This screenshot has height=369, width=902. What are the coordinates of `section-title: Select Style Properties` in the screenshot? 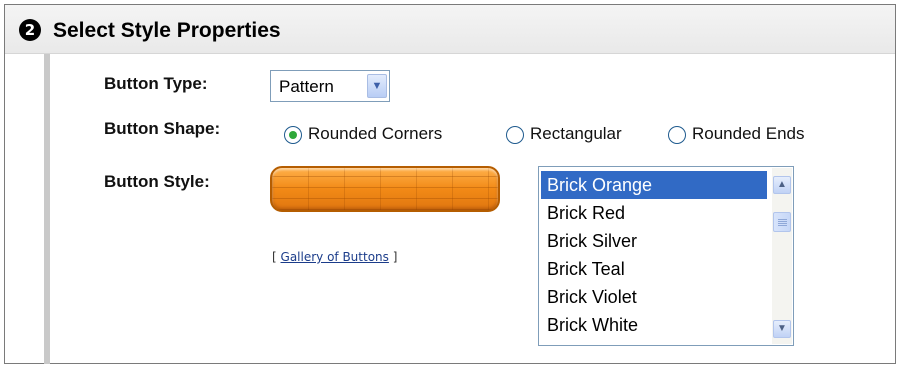 It's located at (167, 30).